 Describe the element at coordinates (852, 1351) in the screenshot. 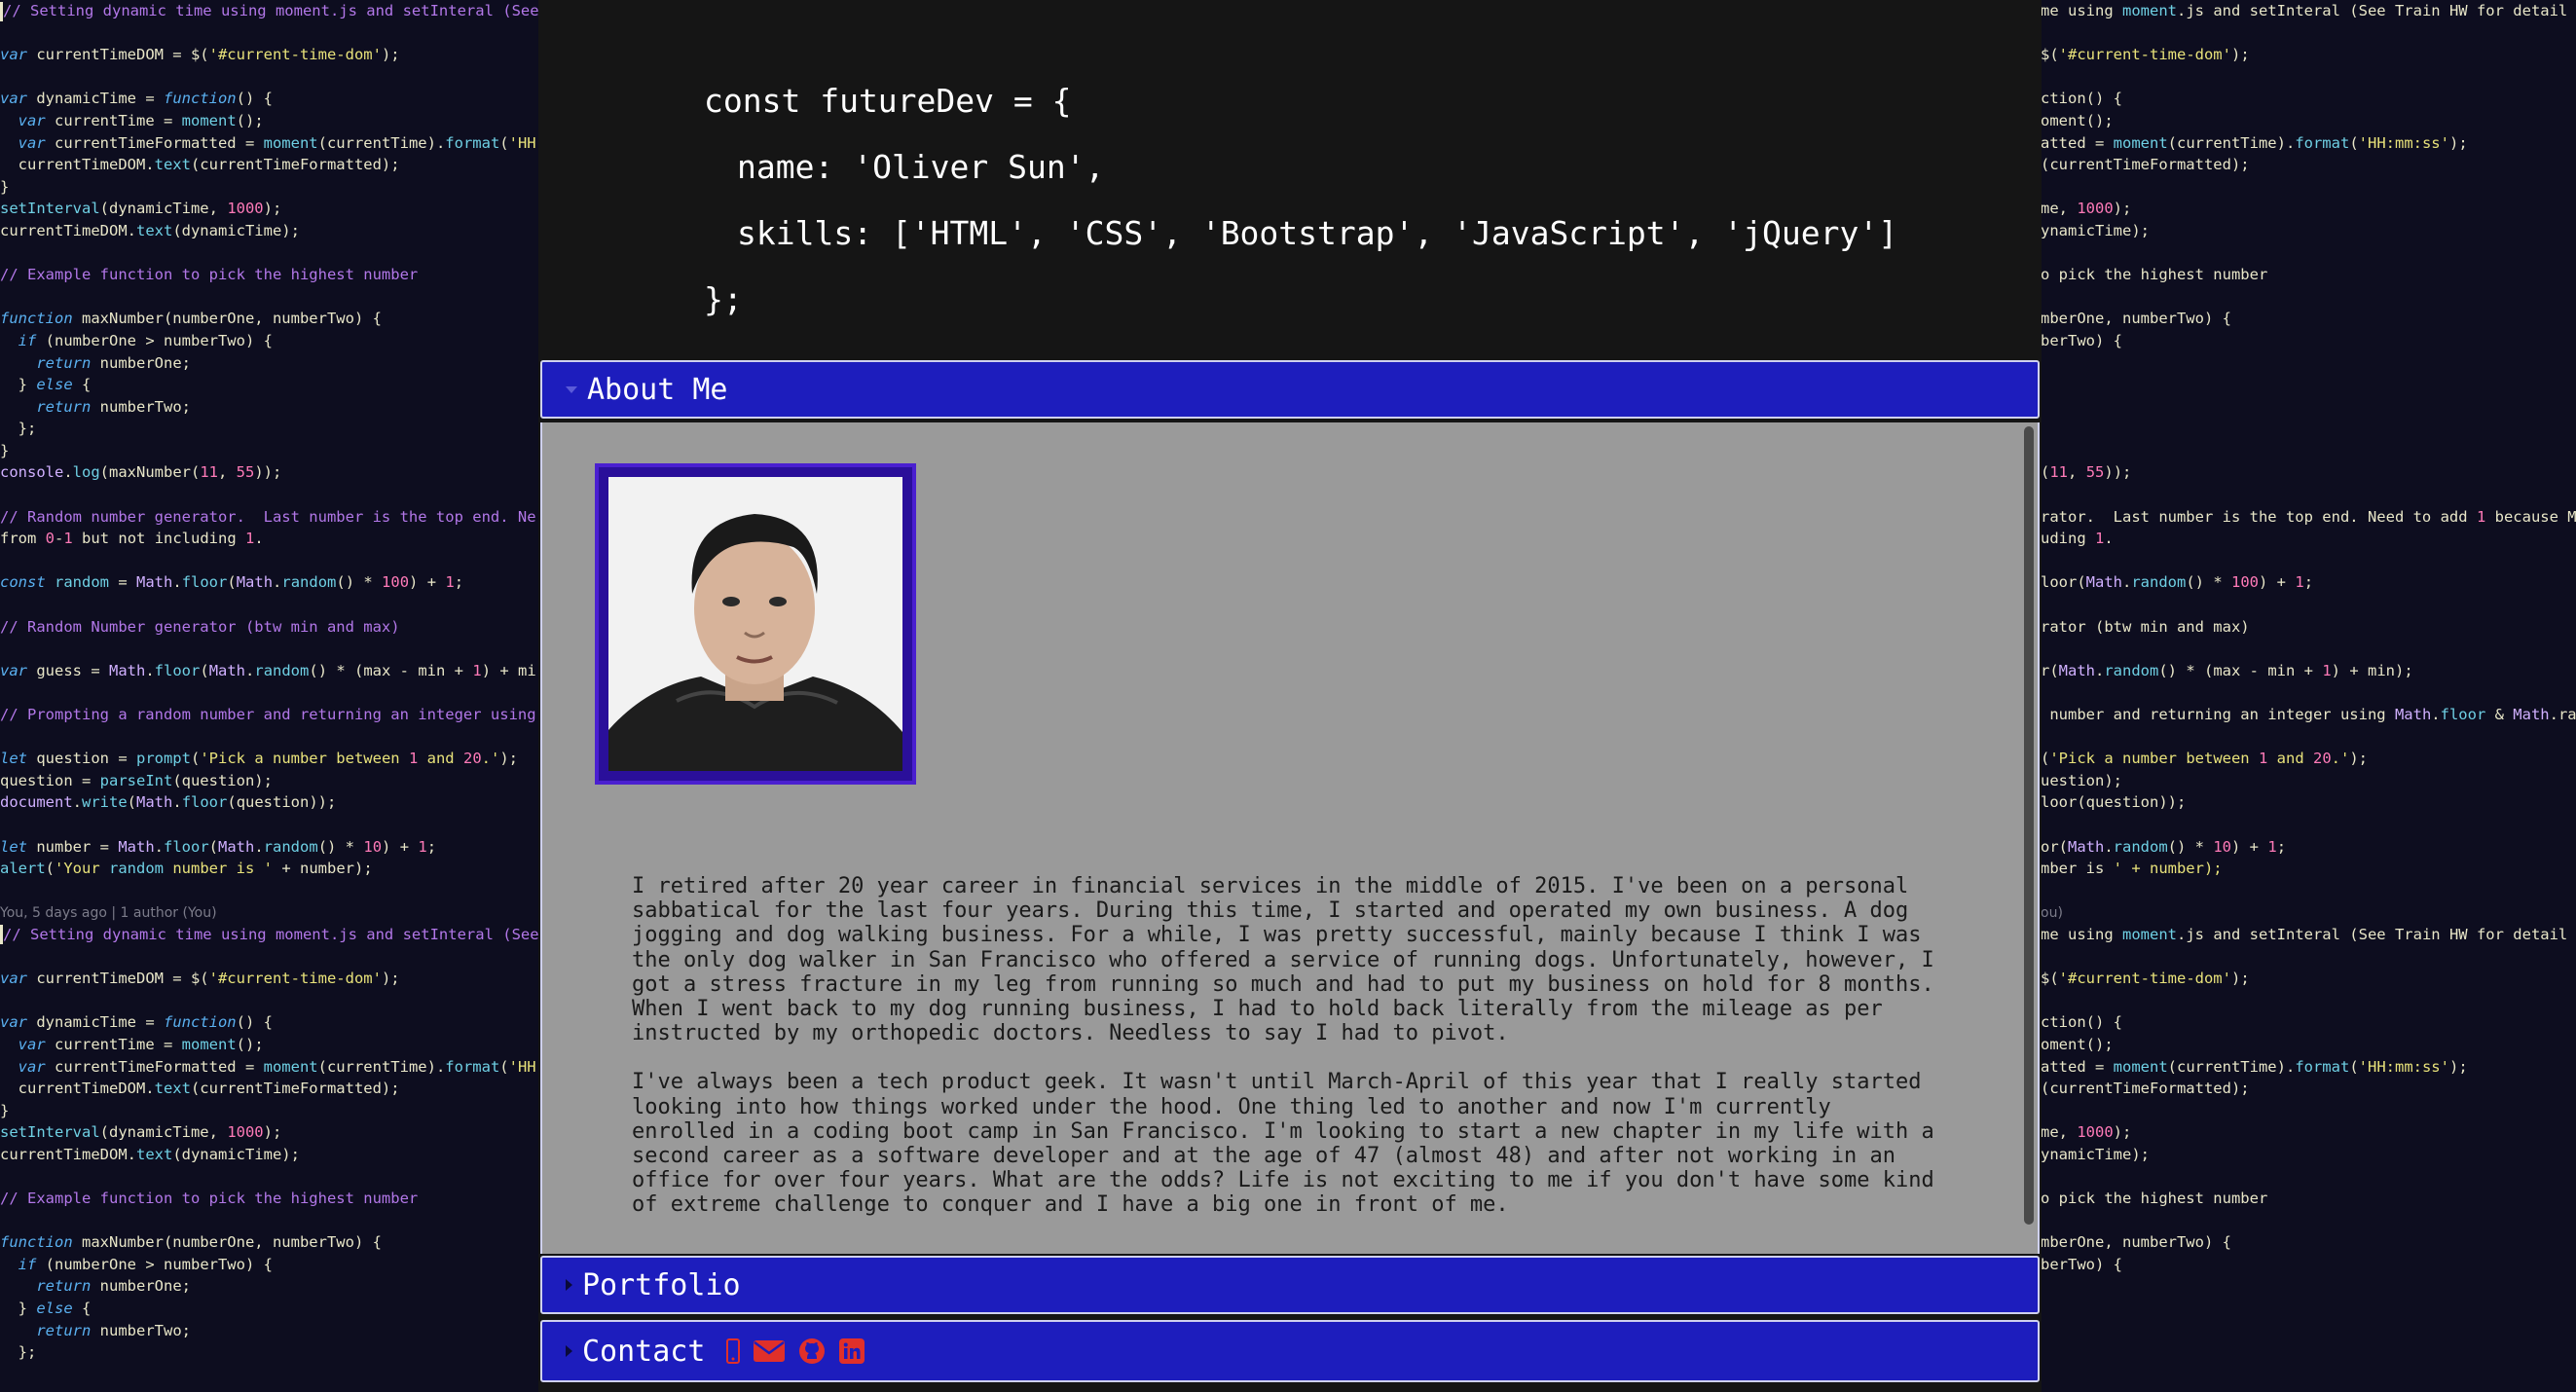

I see `linkedin-icon` at that location.